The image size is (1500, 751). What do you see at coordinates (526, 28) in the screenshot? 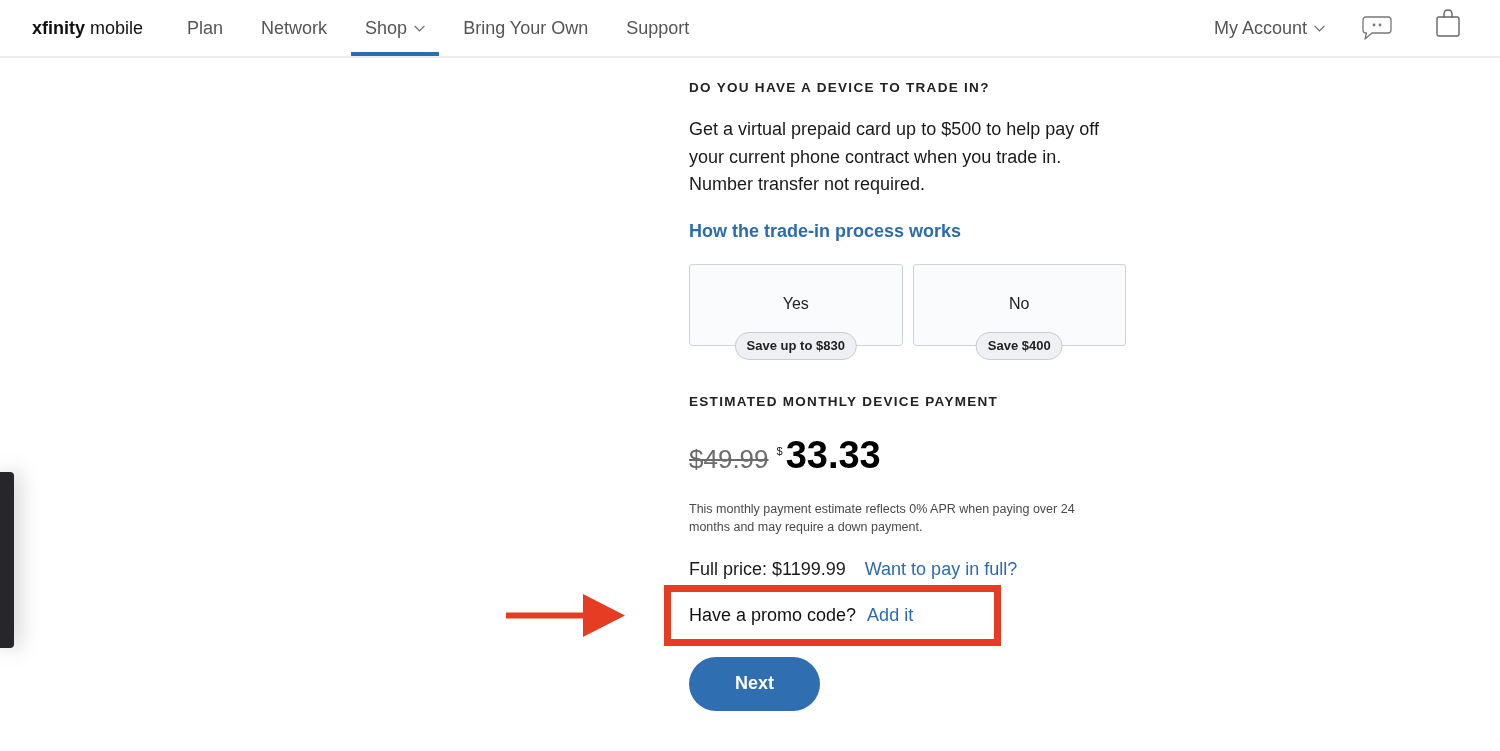
I see `nav-tab: Bring Your Own` at bounding box center [526, 28].